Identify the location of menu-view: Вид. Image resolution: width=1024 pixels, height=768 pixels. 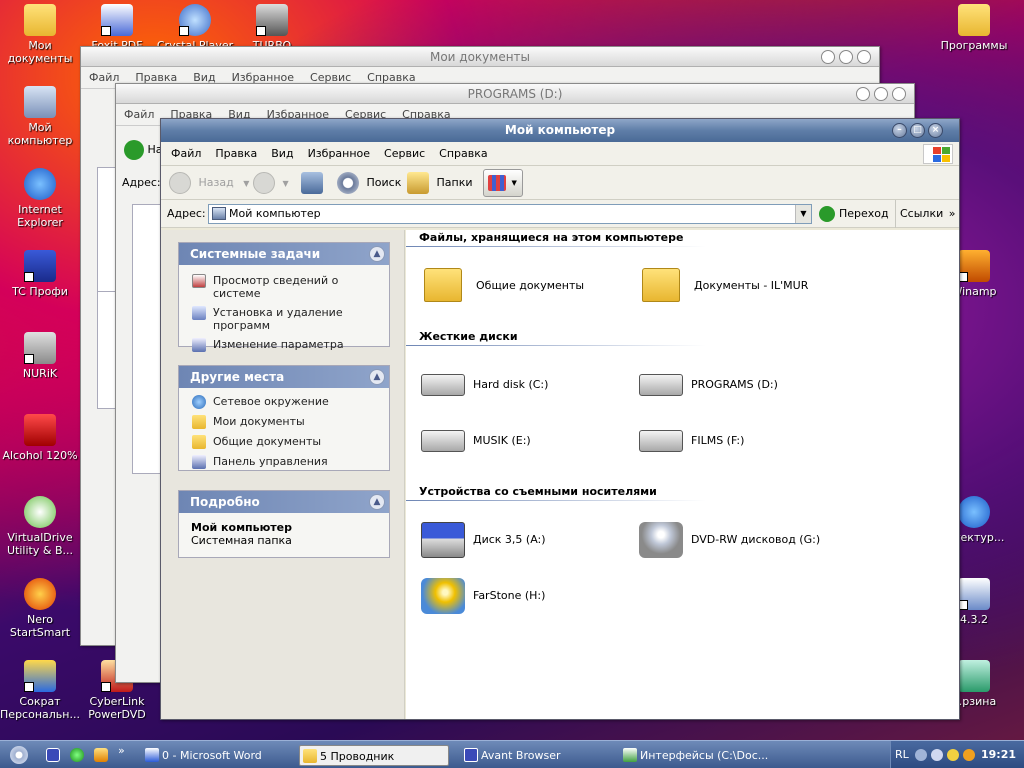
(282, 153).